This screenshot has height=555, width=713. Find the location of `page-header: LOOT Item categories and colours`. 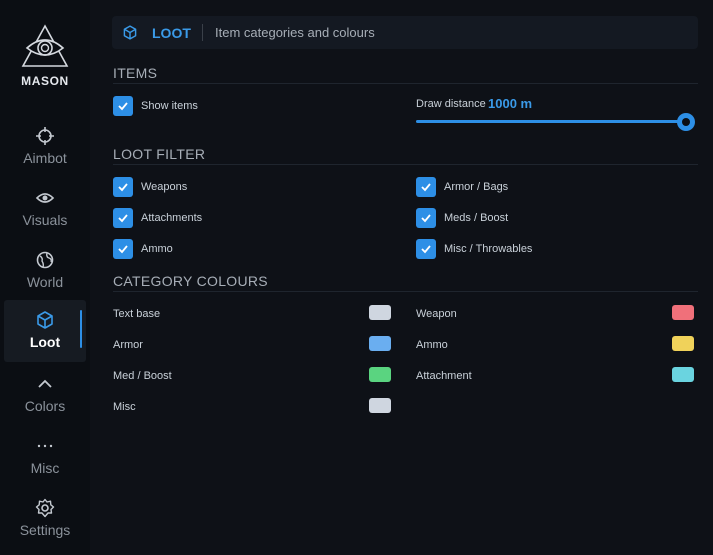

page-header: LOOT Item categories and colours is located at coordinates (405, 32).